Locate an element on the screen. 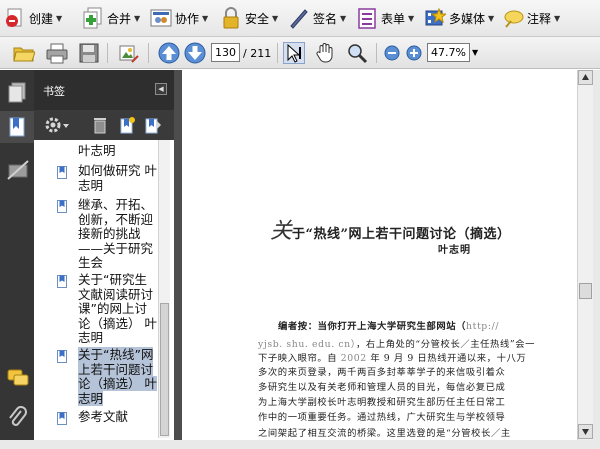 Image resolution: width=600 pixels, height=449 pixels. gear-icon is located at coordinates (57, 125).